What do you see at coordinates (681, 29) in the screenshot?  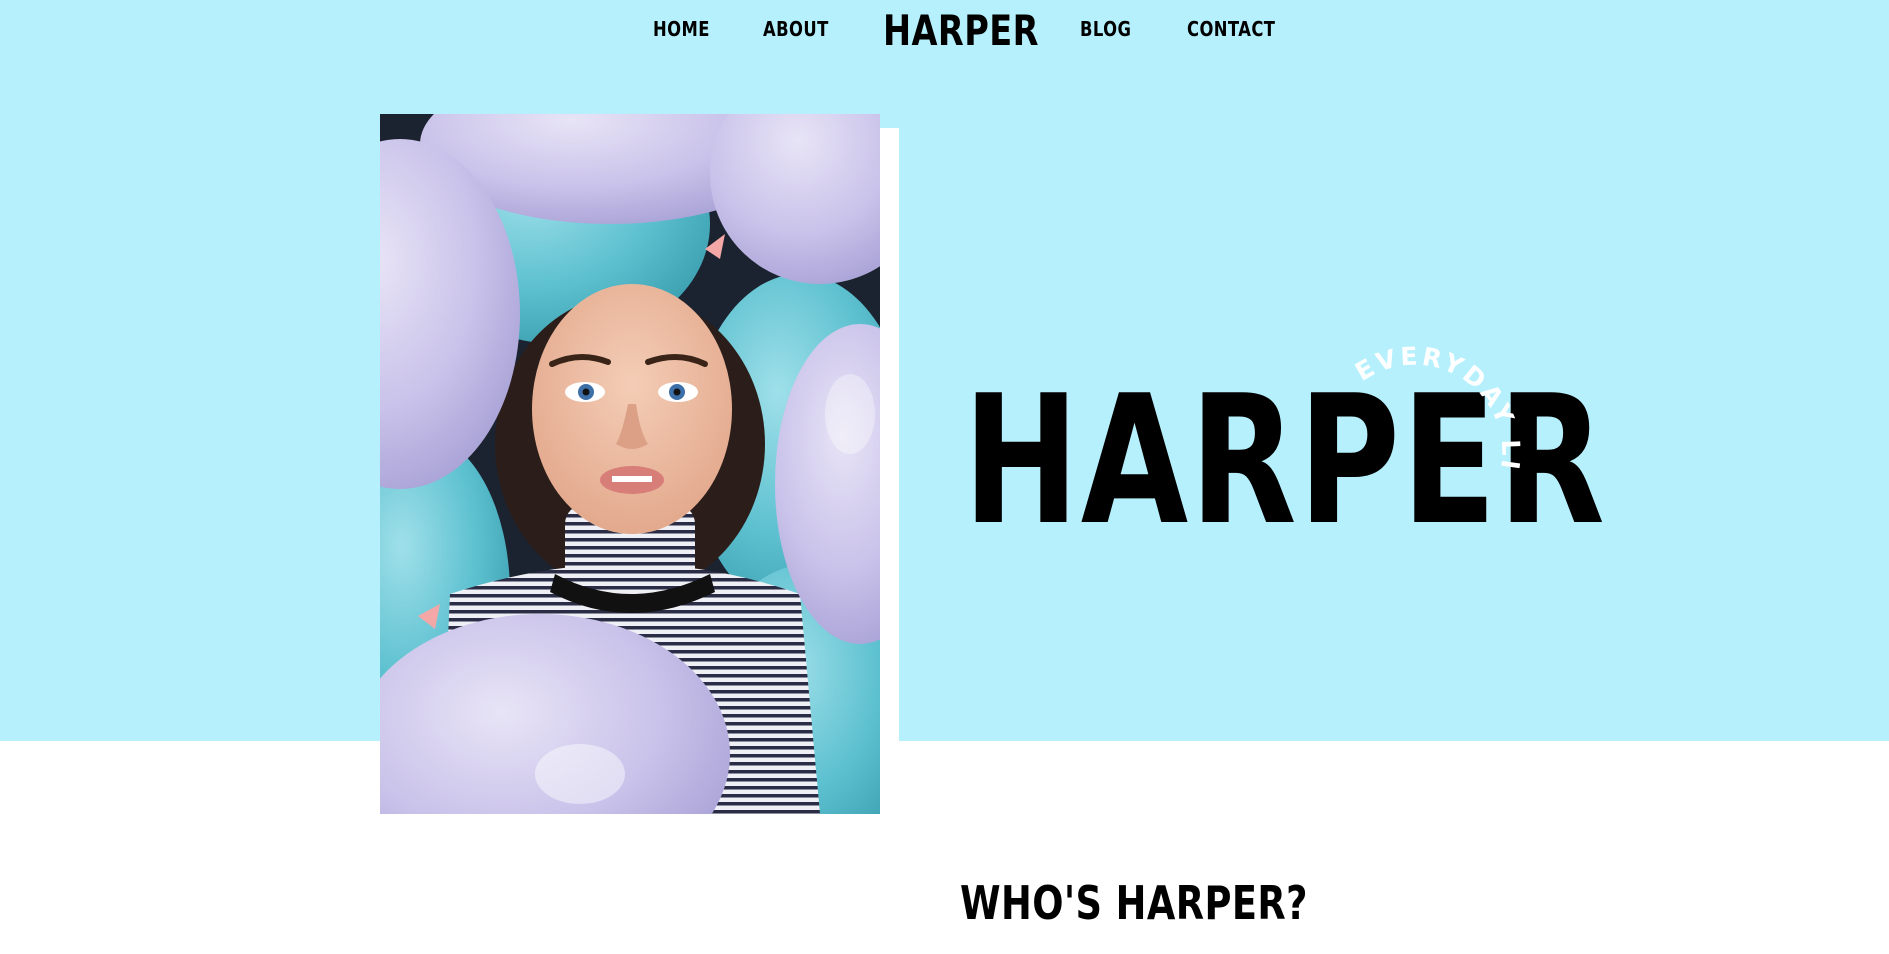 I see `nav-link-home: HOME` at bounding box center [681, 29].